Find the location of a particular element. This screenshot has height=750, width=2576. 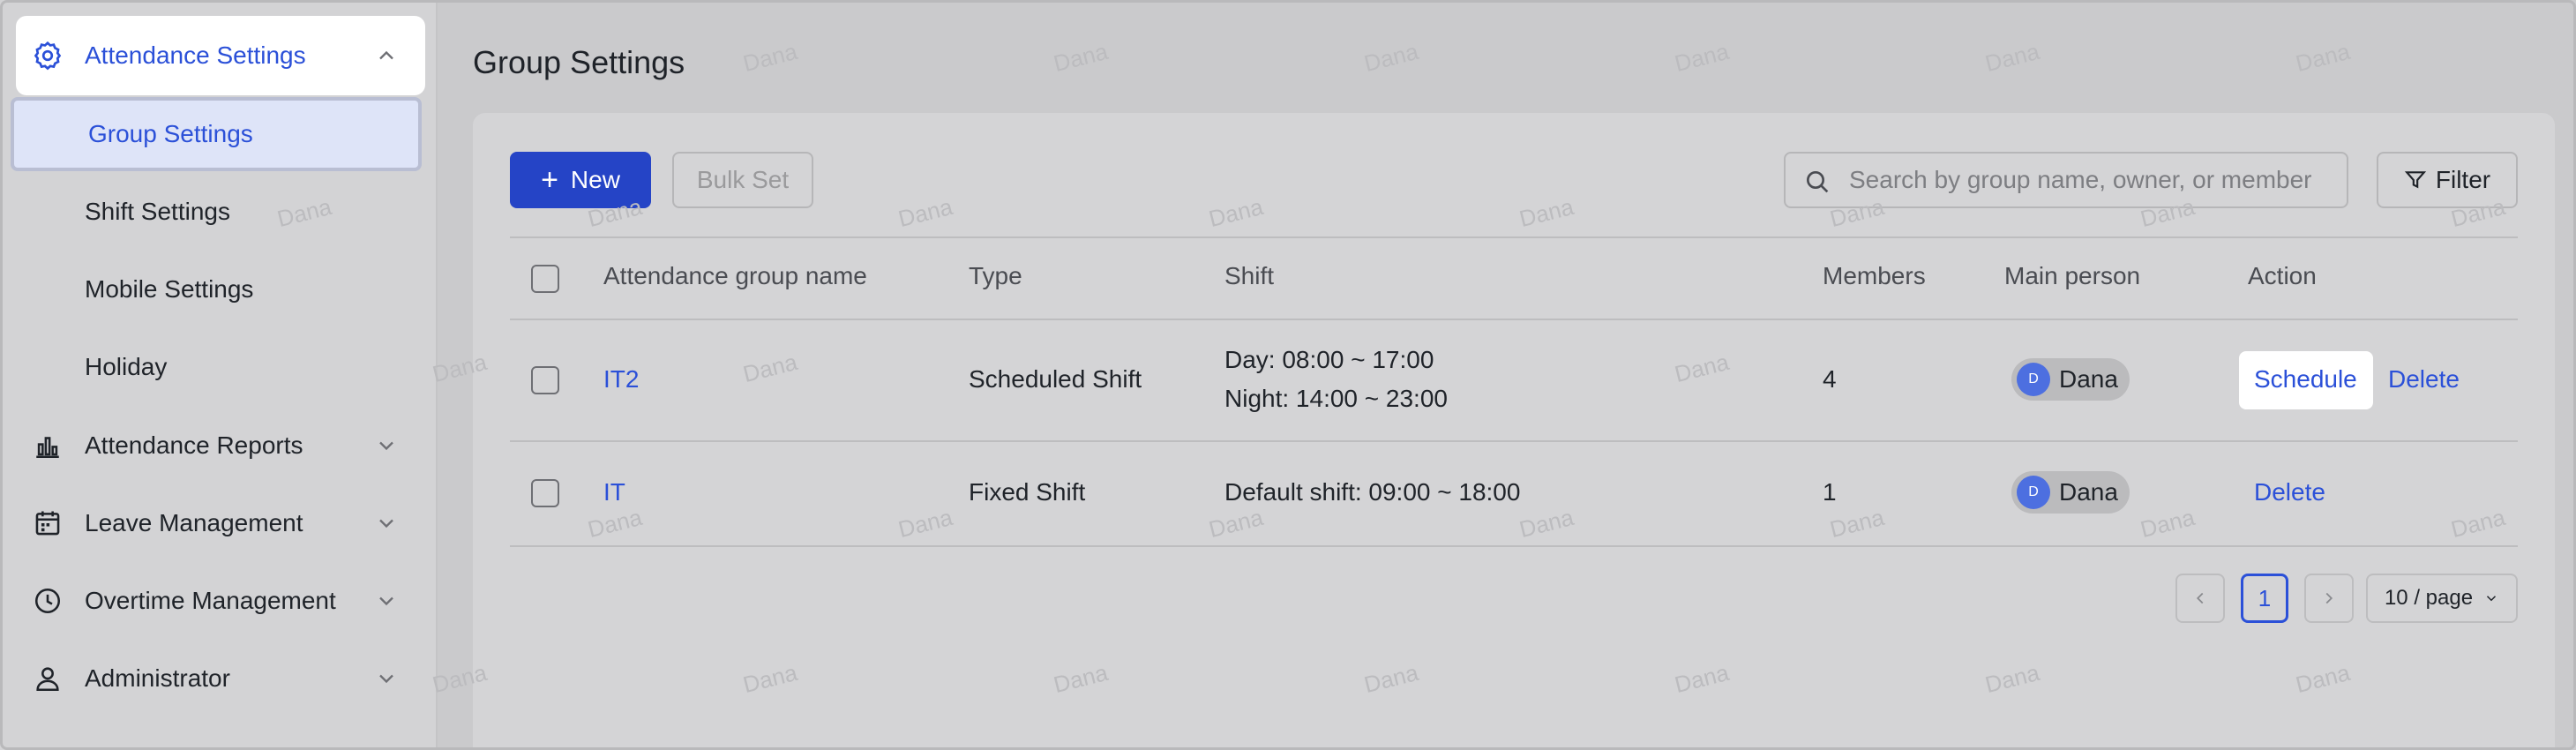

new-button-label: New is located at coordinates (595, 179).